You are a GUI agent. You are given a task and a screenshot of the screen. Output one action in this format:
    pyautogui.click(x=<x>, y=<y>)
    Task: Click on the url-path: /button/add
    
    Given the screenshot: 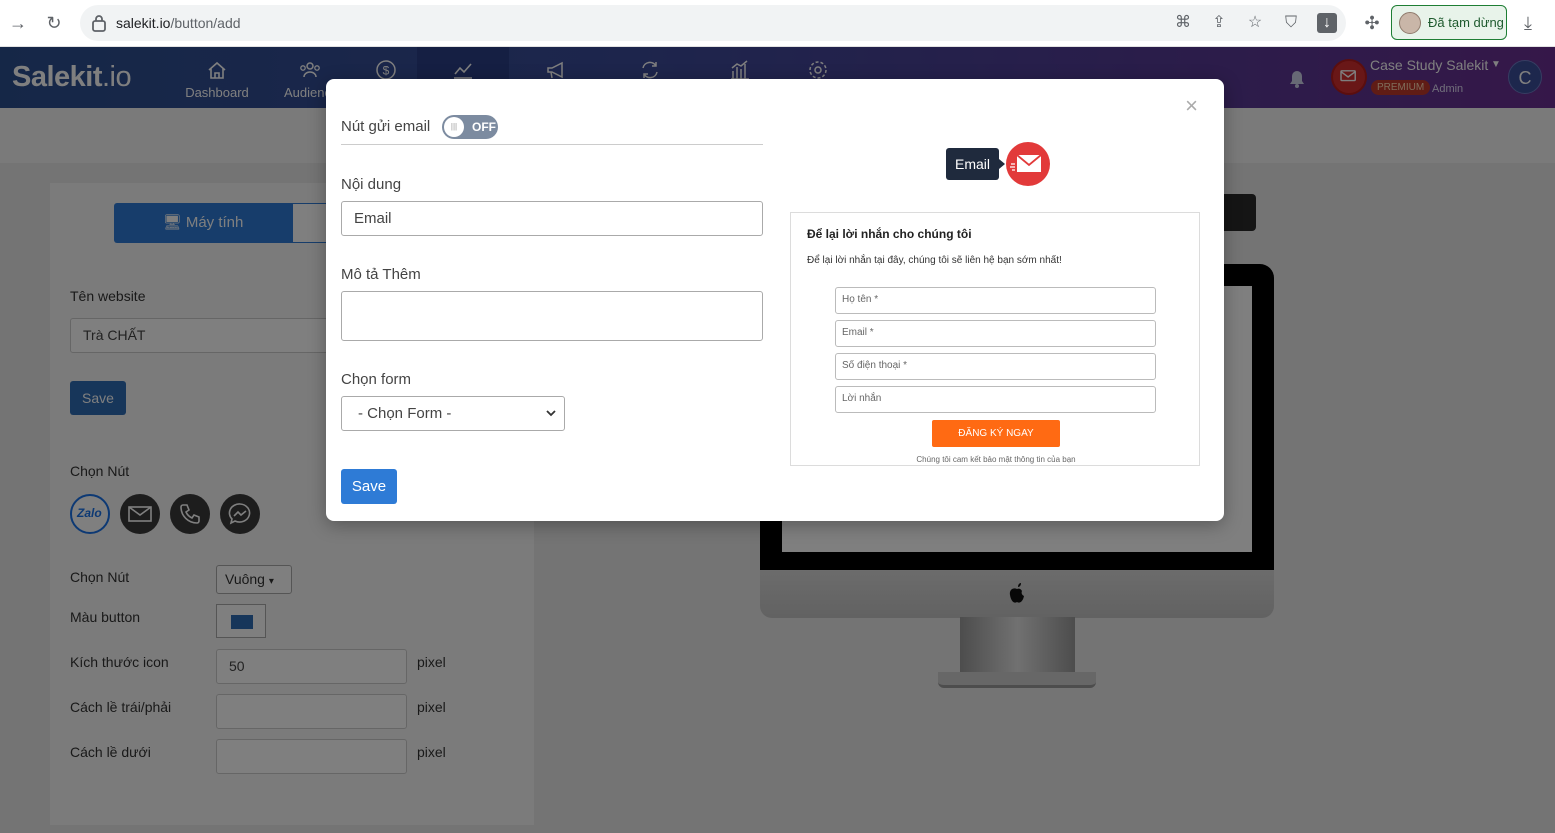 What is the action you would take?
    pyautogui.click(x=205, y=23)
    